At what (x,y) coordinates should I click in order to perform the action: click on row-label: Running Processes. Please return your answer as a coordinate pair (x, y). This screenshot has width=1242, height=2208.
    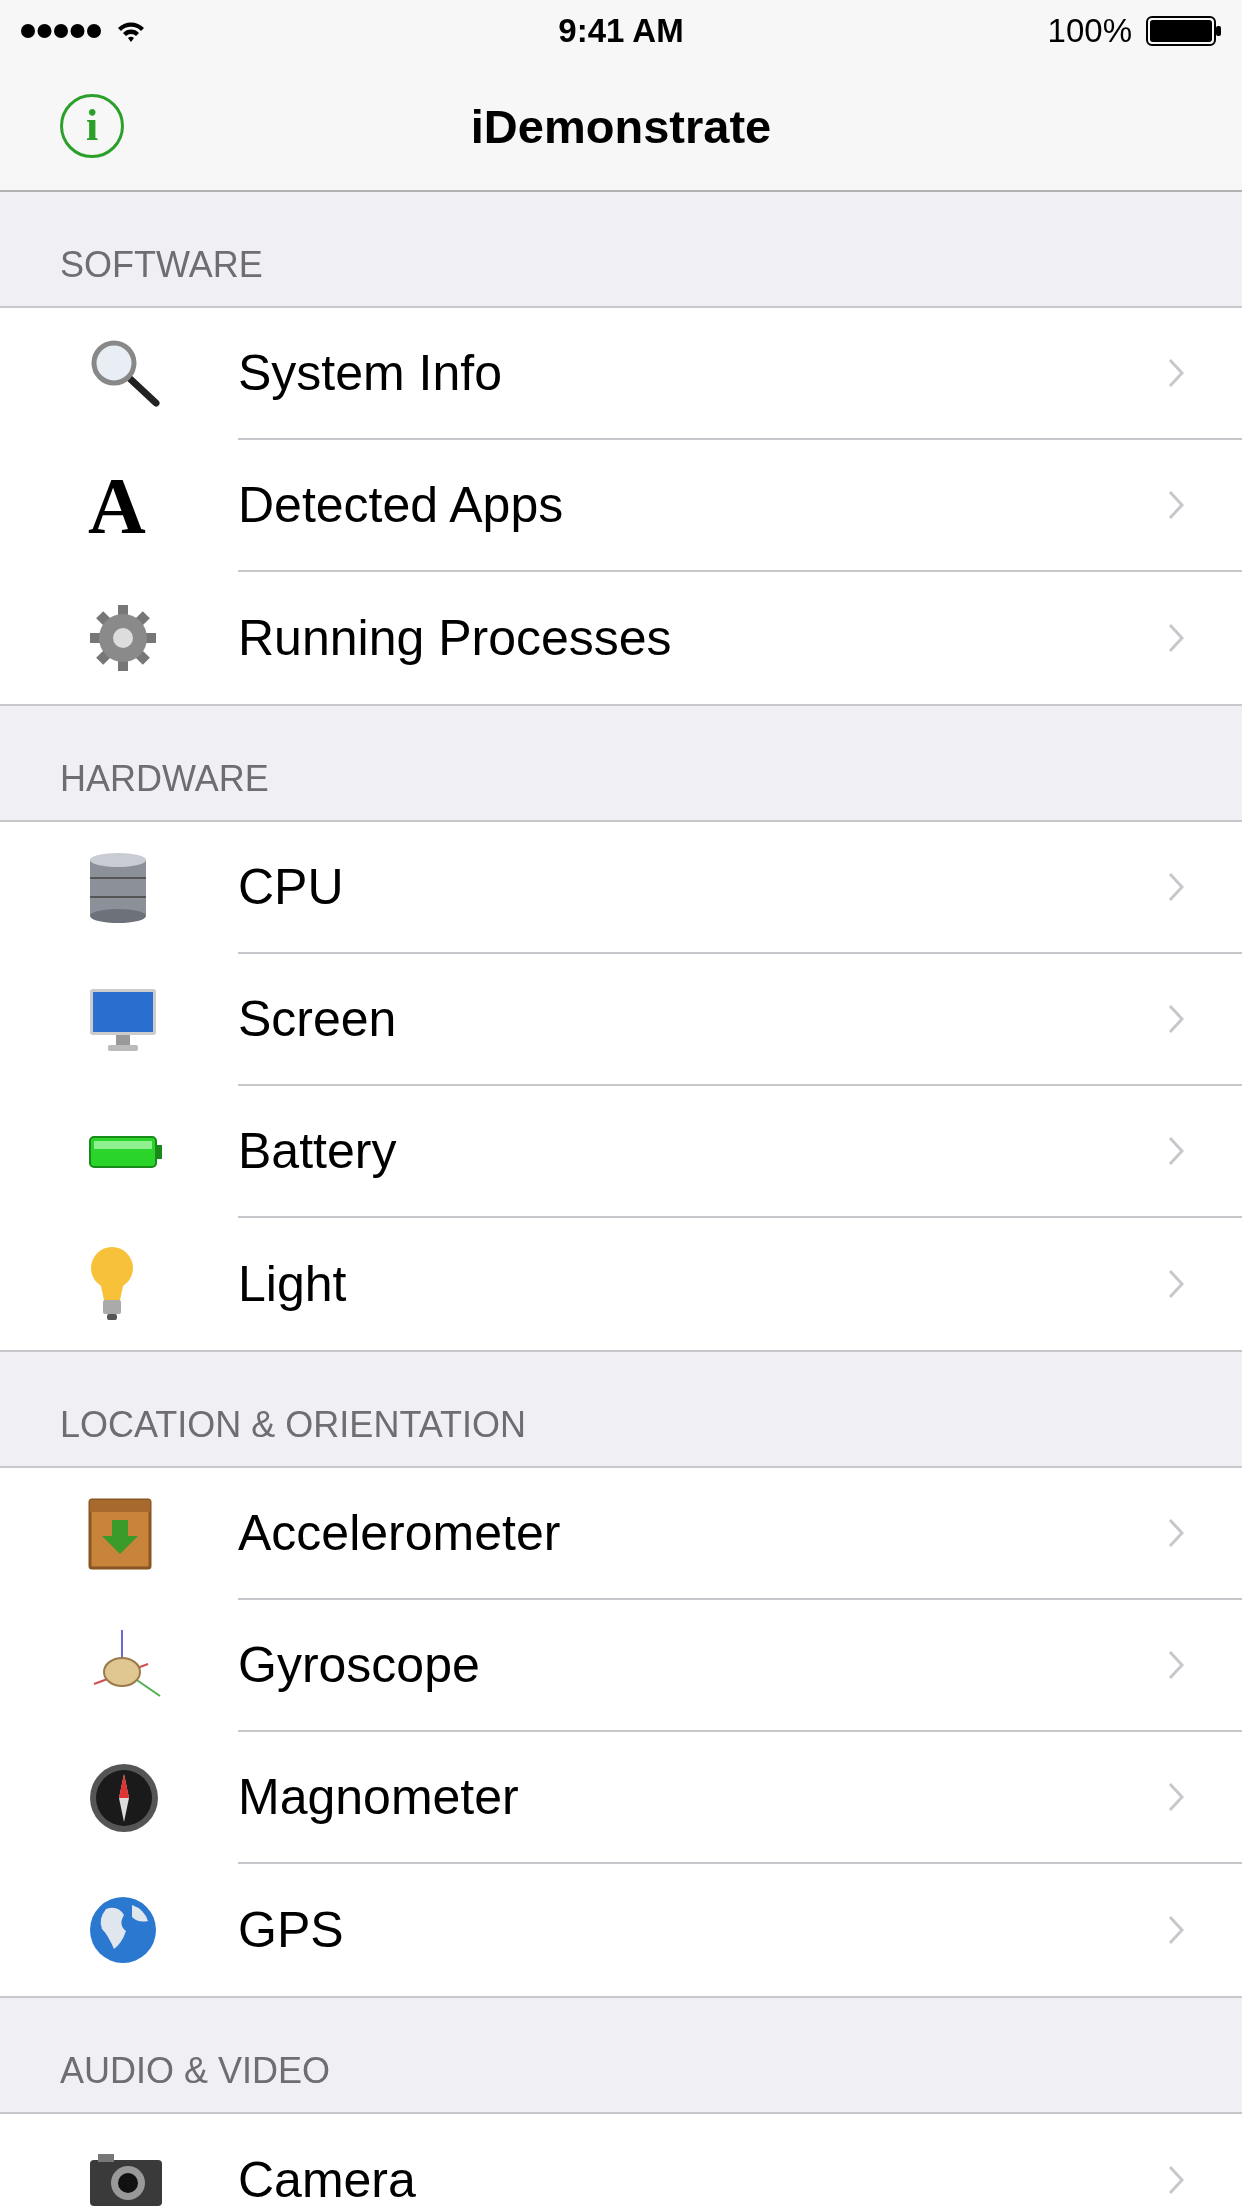
    Looking at the image, I should click on (455, 638).